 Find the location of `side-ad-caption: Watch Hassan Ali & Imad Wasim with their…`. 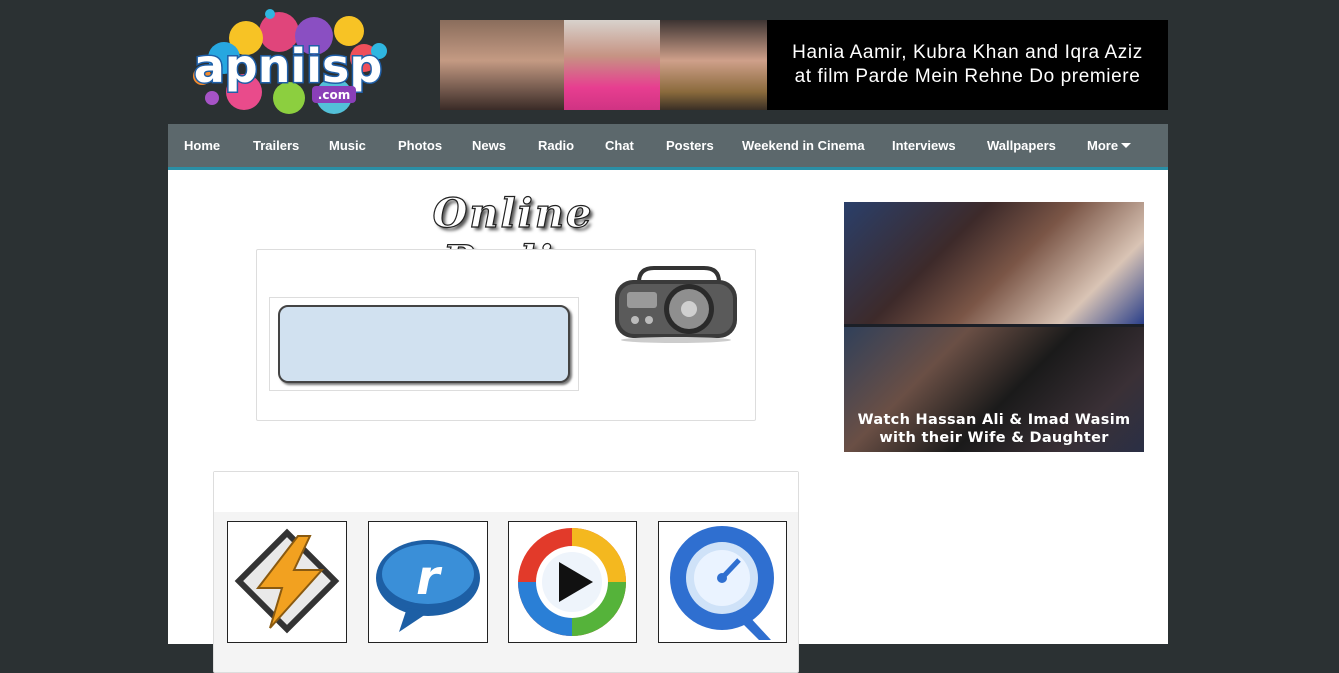

side-ad-caption: Watch Hassan Ali & Imad Wasim with their… is located at coordinates (994, 429).